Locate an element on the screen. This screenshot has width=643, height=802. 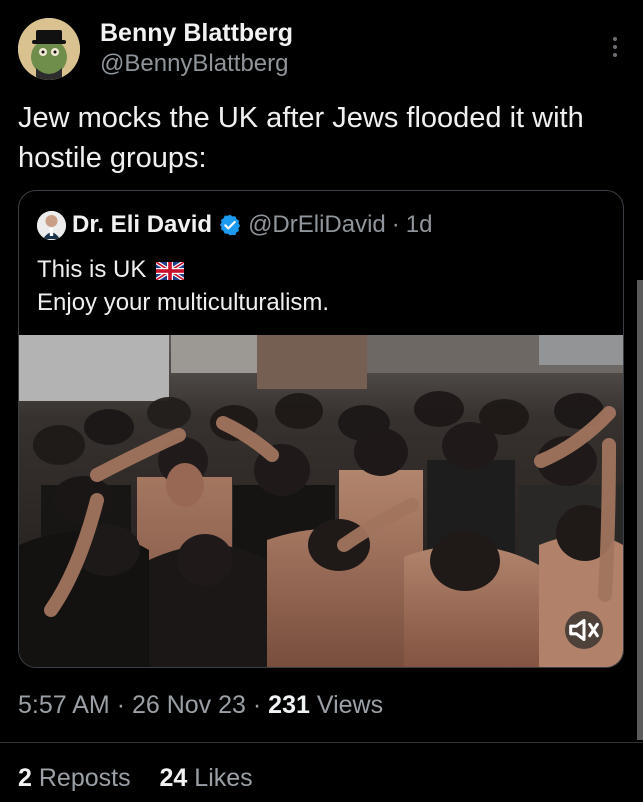
uk-flag-icon is located at coordinates (170, 271).